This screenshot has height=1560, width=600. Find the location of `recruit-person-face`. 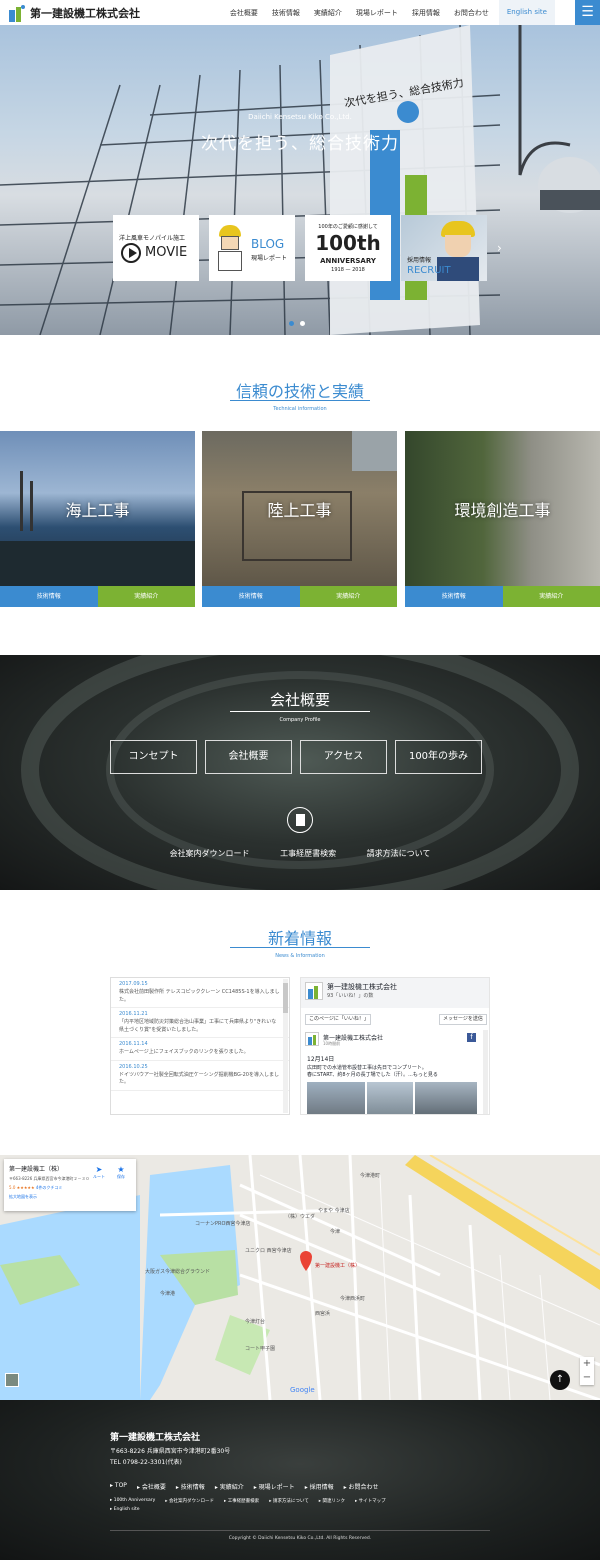

recruit-person-face is located at coordinates (458, 246).